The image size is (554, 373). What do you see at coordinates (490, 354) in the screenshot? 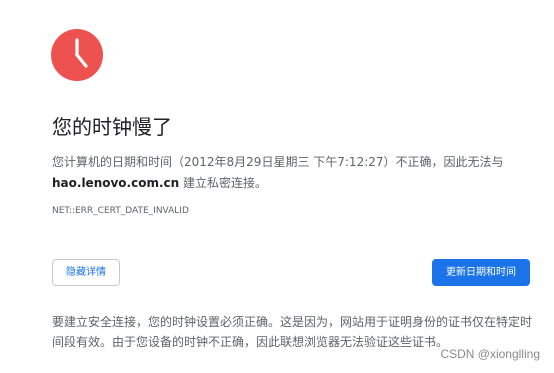
I see `watermark: CSDN @xionglling` at bounding box center [490, 354].